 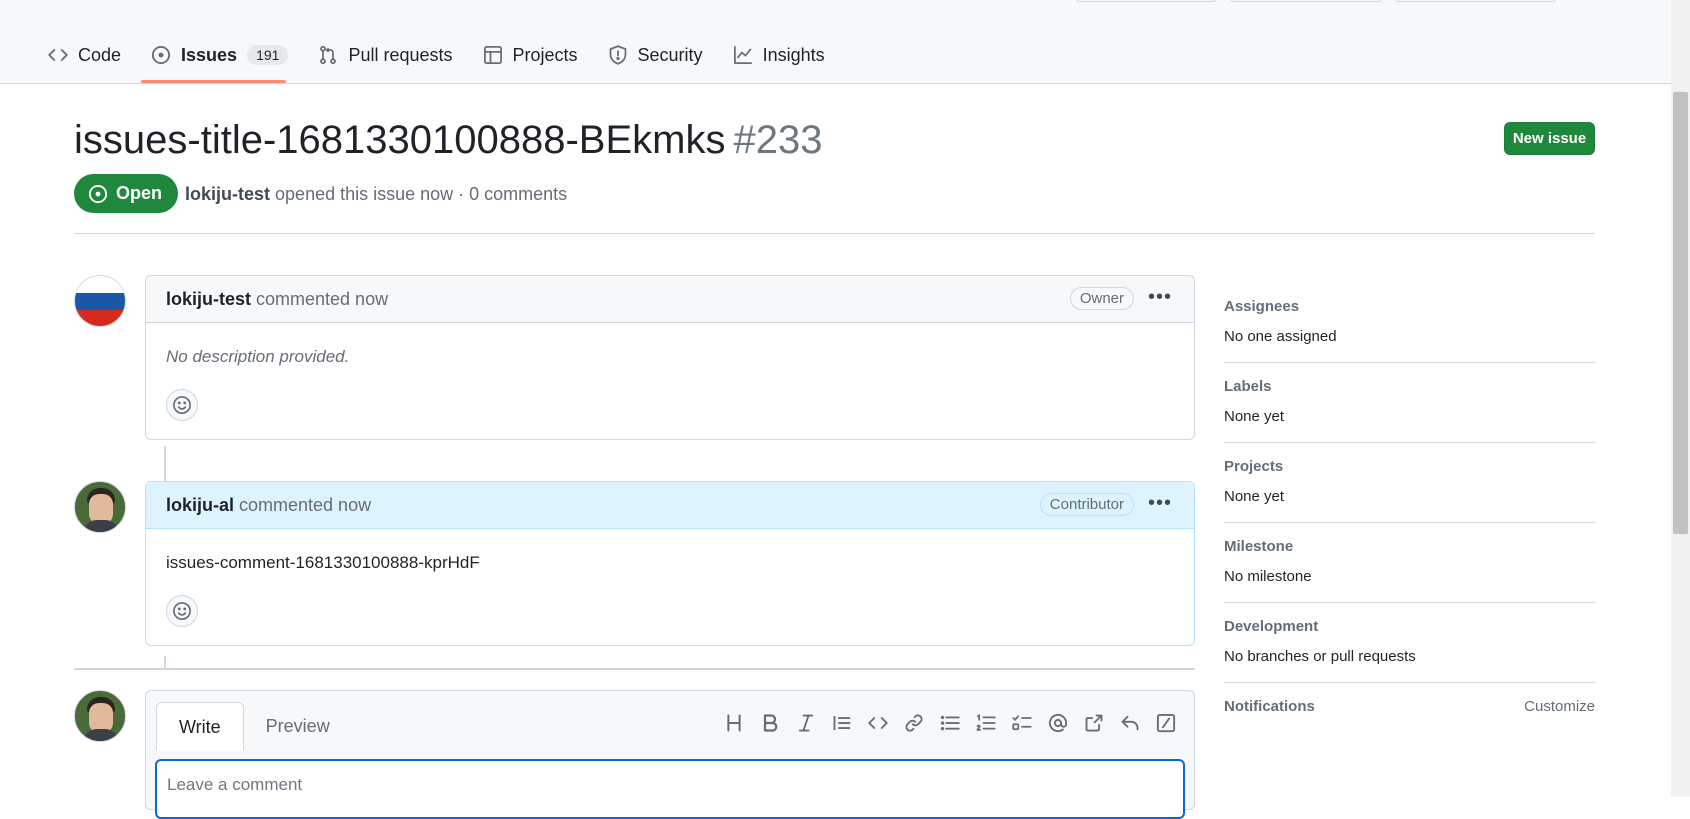 What do you see at coordinates (1268, 576) in the screenshot?
I see `sidebar-value: No milestone` at bounding box center [1268, 576].